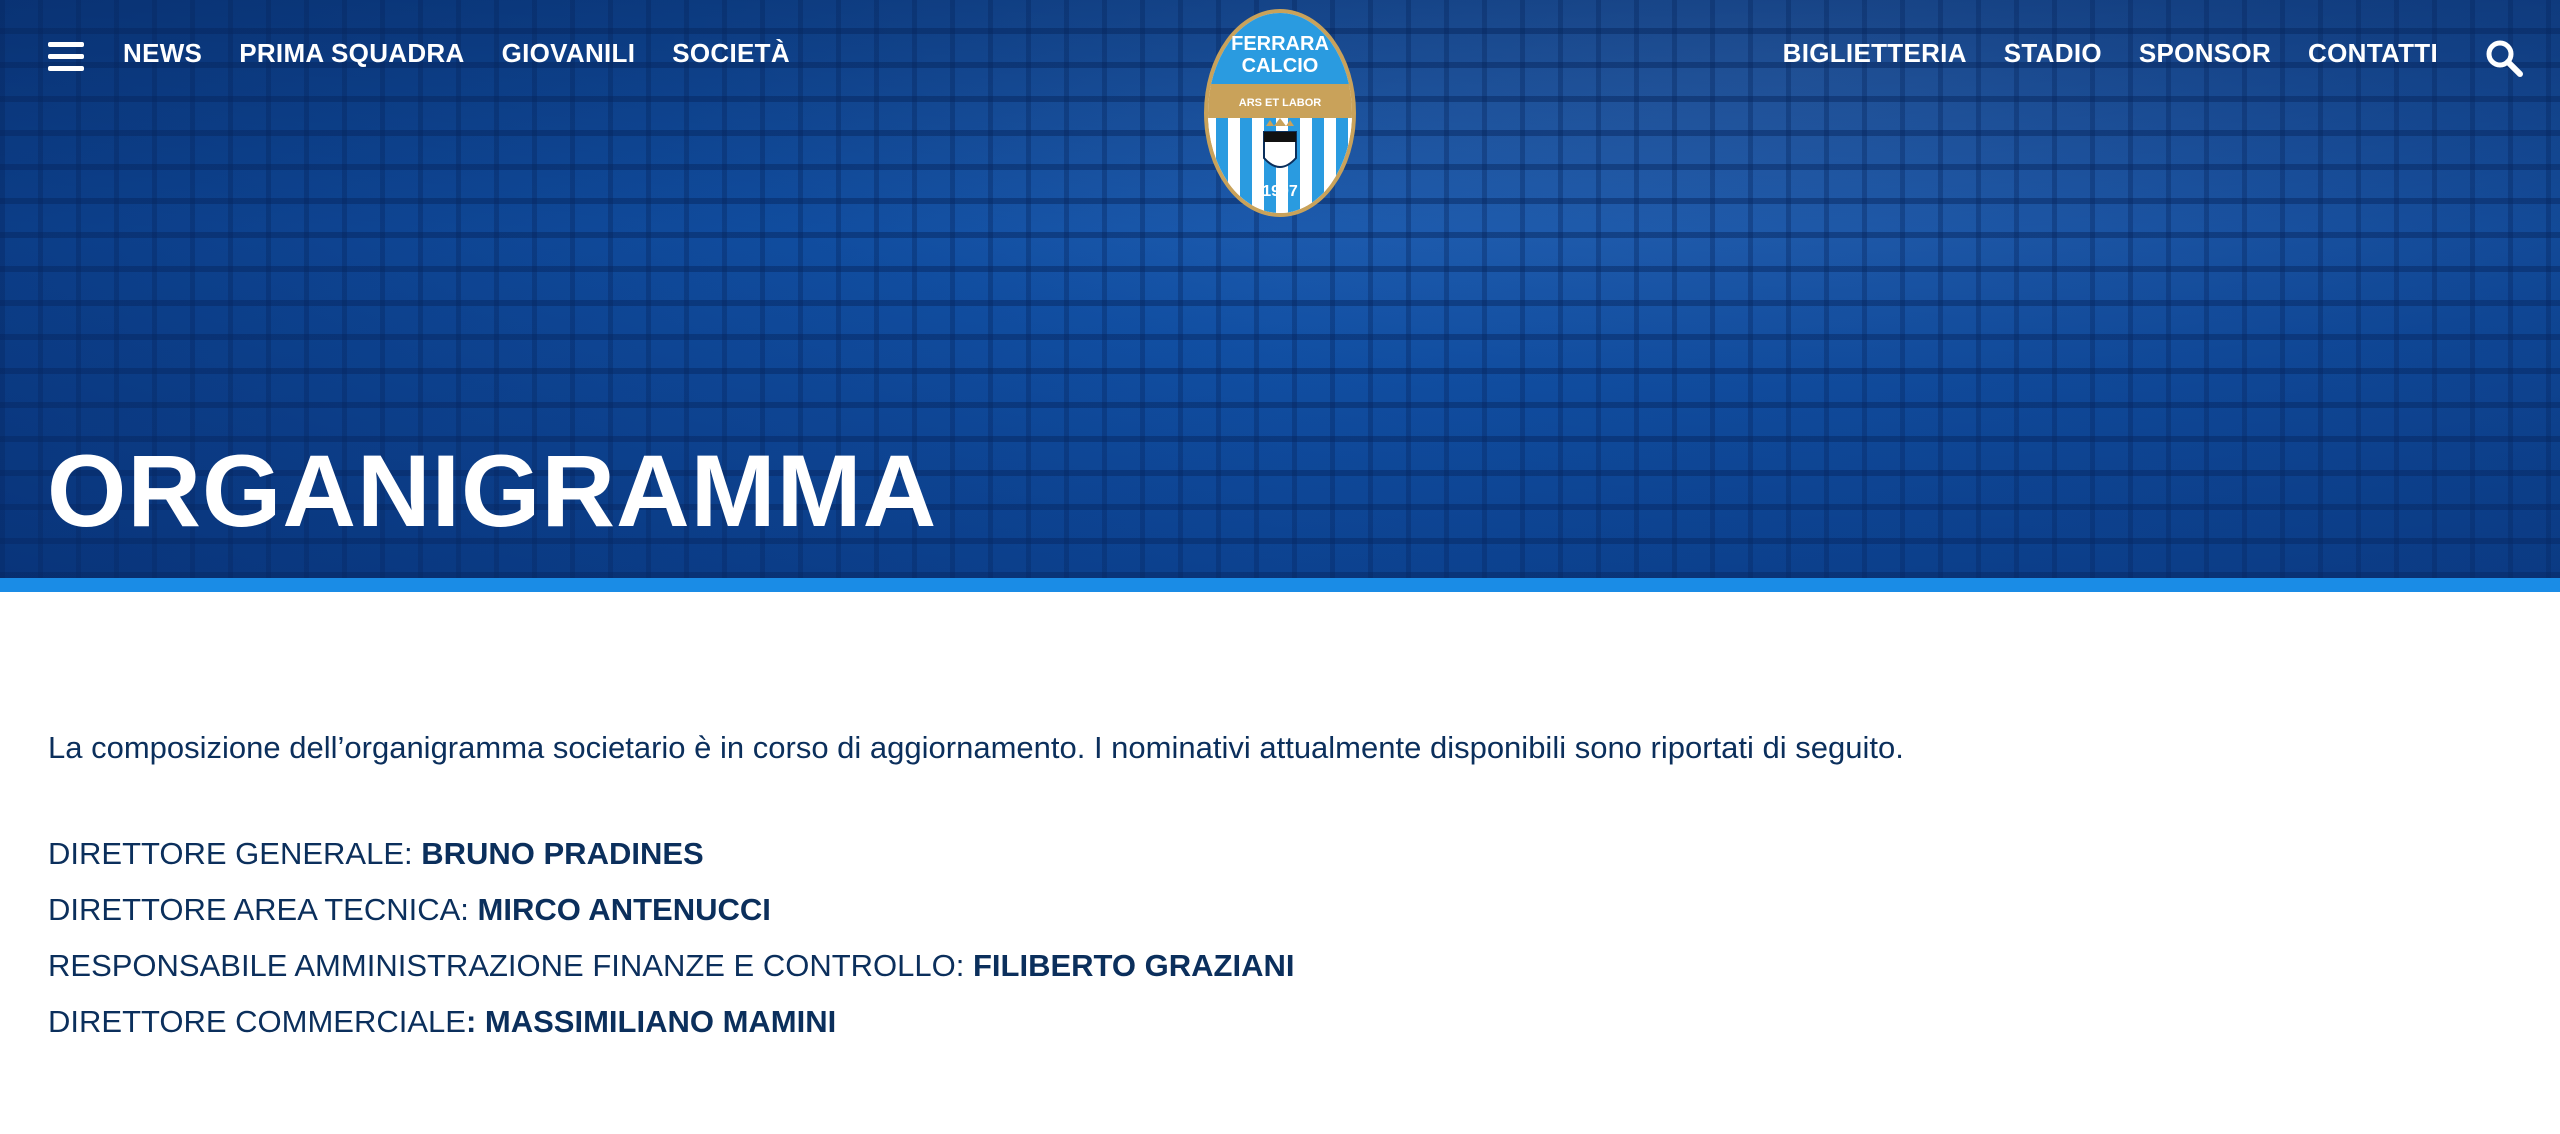 This screenshot has height=1134, width=2560. What do you see at coordinates (162, 53) in the screenshot?
I see `nav-item-news: NEWS` at bounding box center [162, 53].